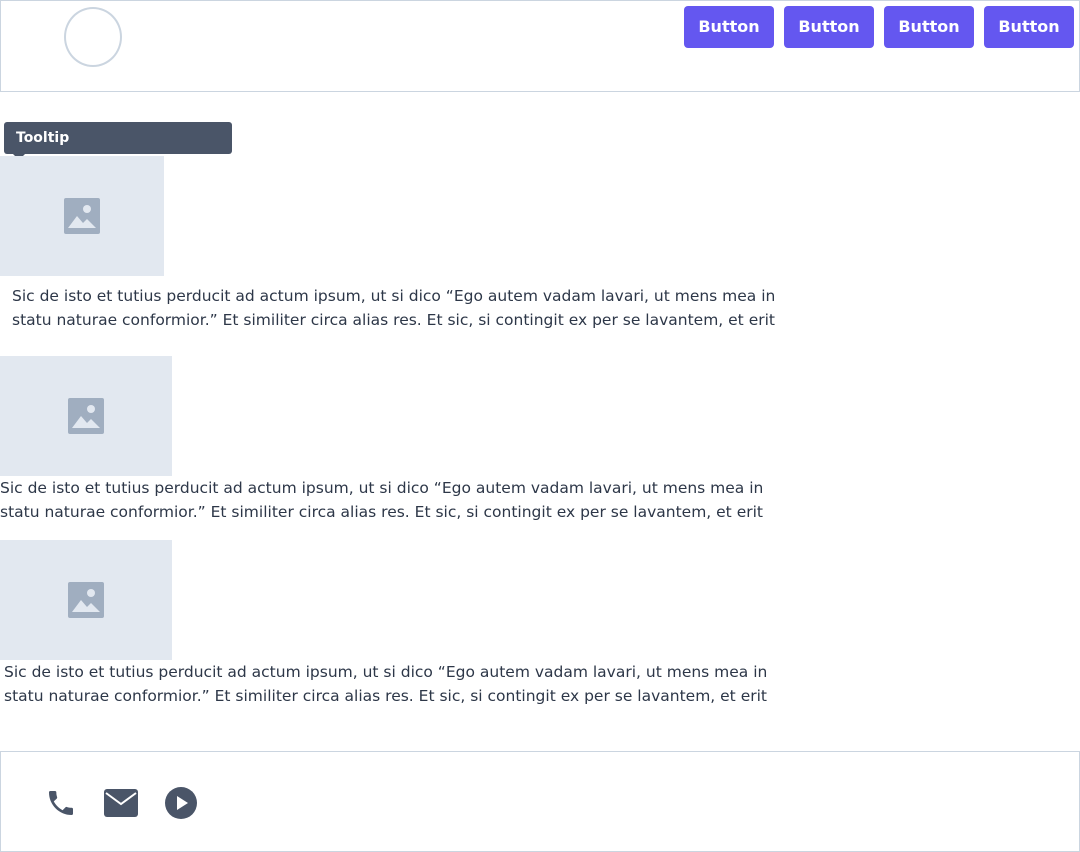  Describe the element at coordinates (181, 803) in the screenshot. I see `play-icon` at that location.